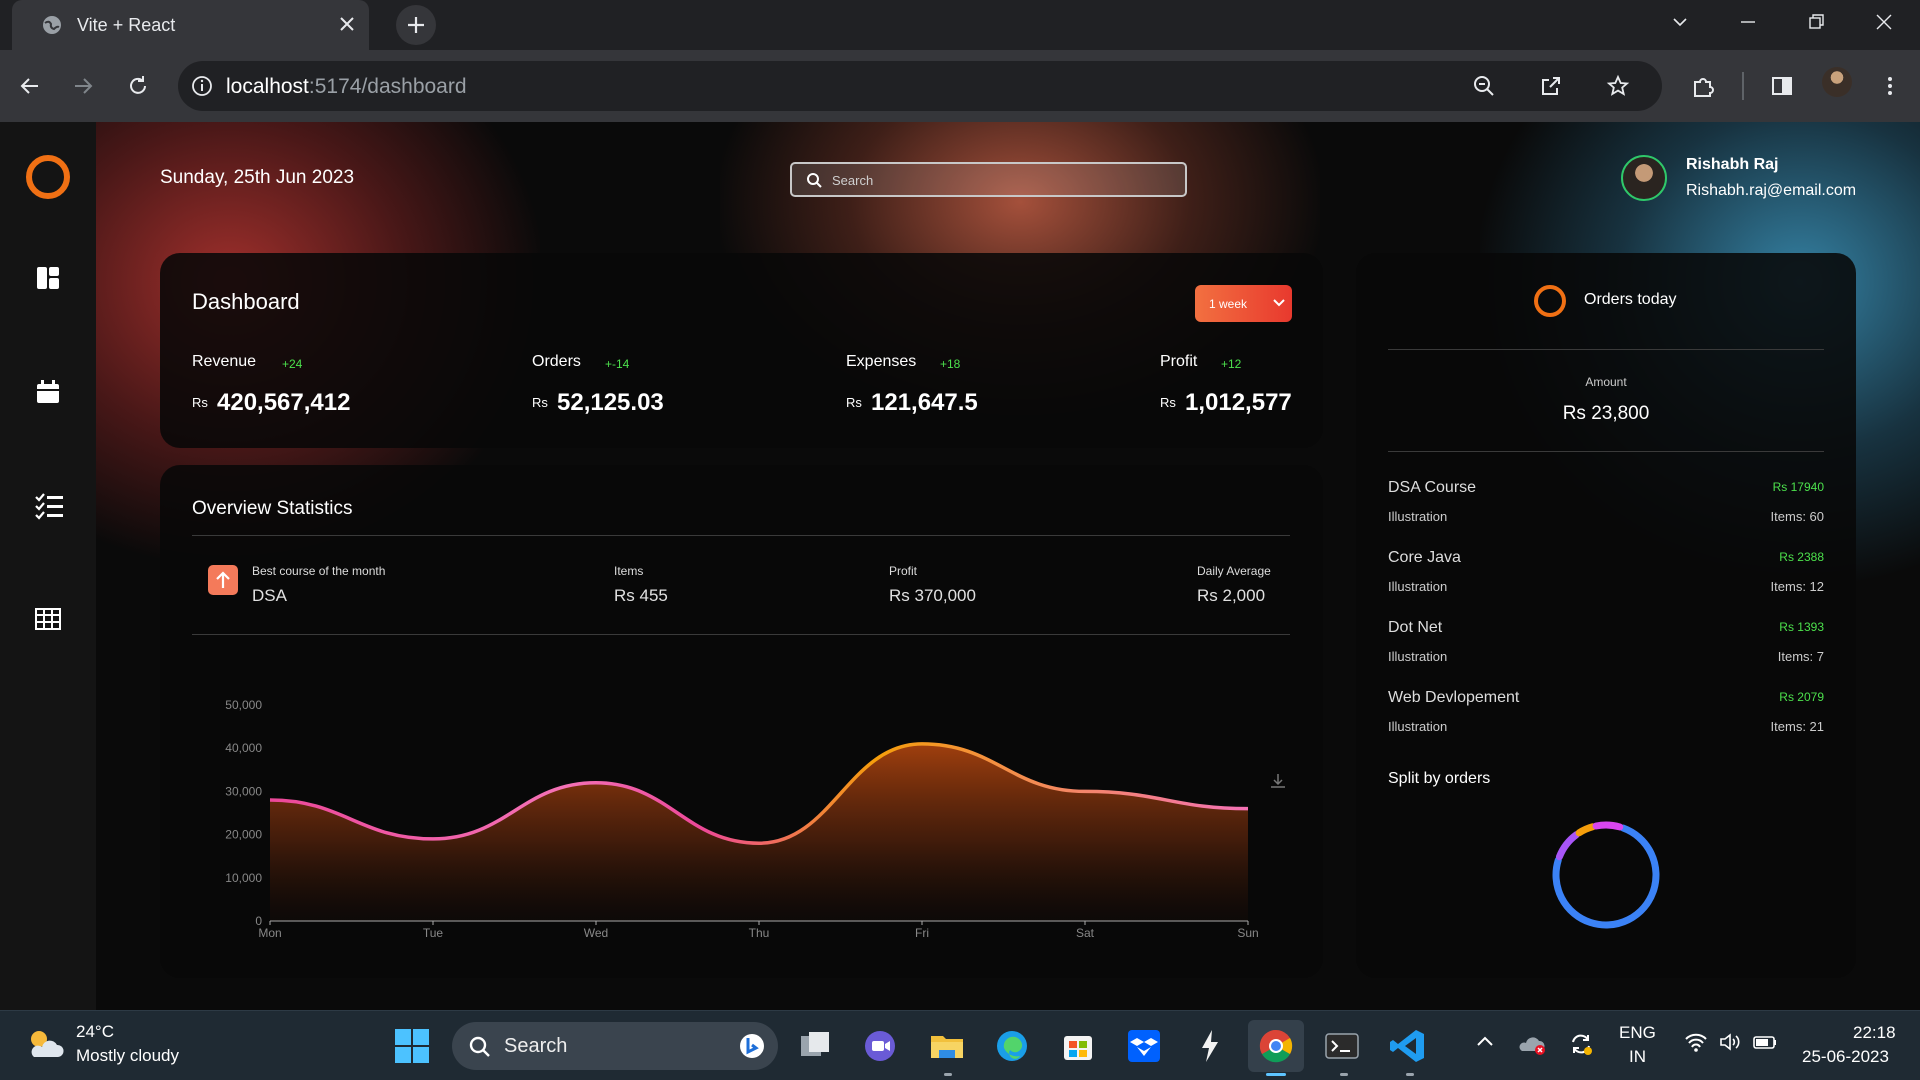  I want to click on battery-icon, so click(1765, 1042).